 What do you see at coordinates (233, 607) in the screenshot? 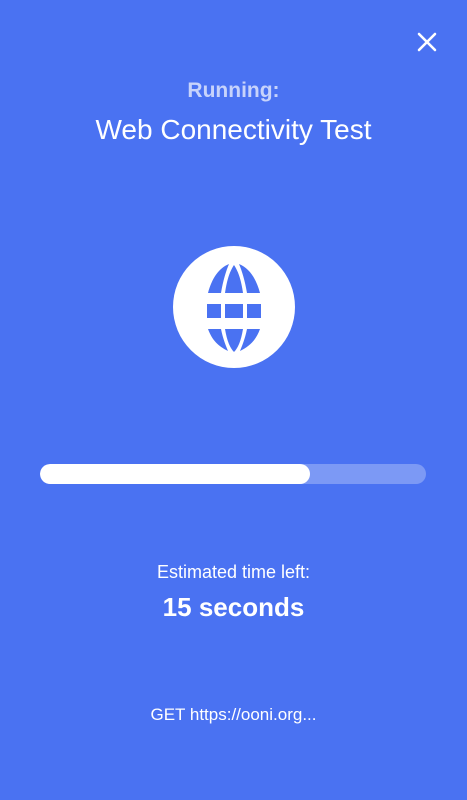
I see `eta-value: 15 seconds` at bounding box center [233, 607].